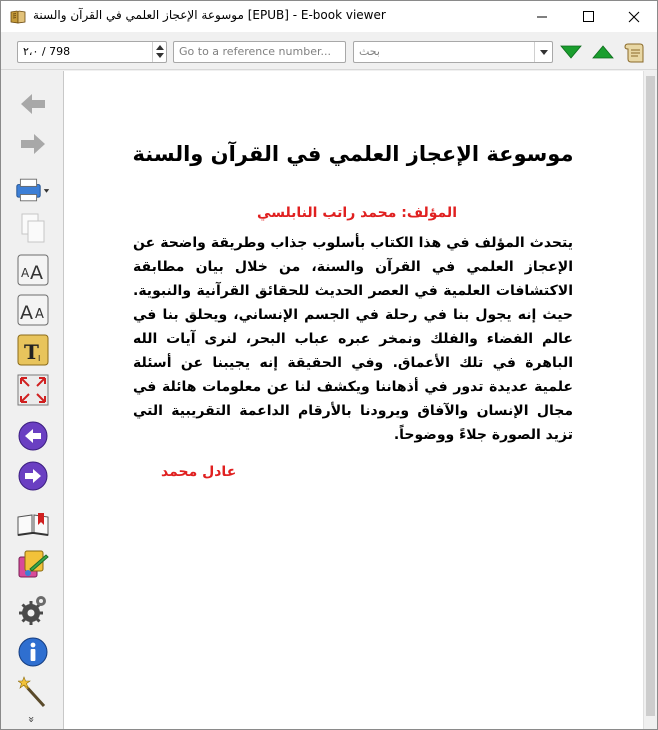  What do you see at coordinates (160, 47) in the screenshot?
I see `spin-up-icon` at bounding box center [160, 47].